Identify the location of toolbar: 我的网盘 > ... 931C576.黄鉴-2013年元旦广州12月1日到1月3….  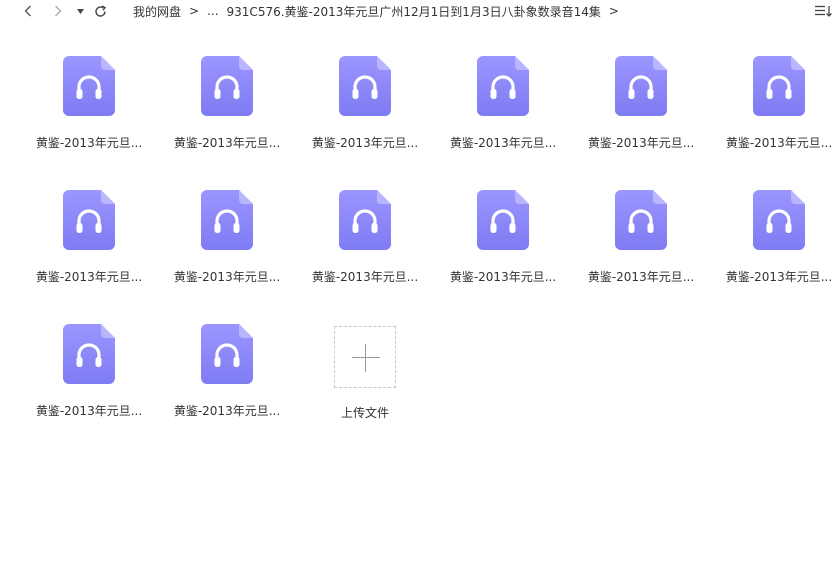
(419, 11).